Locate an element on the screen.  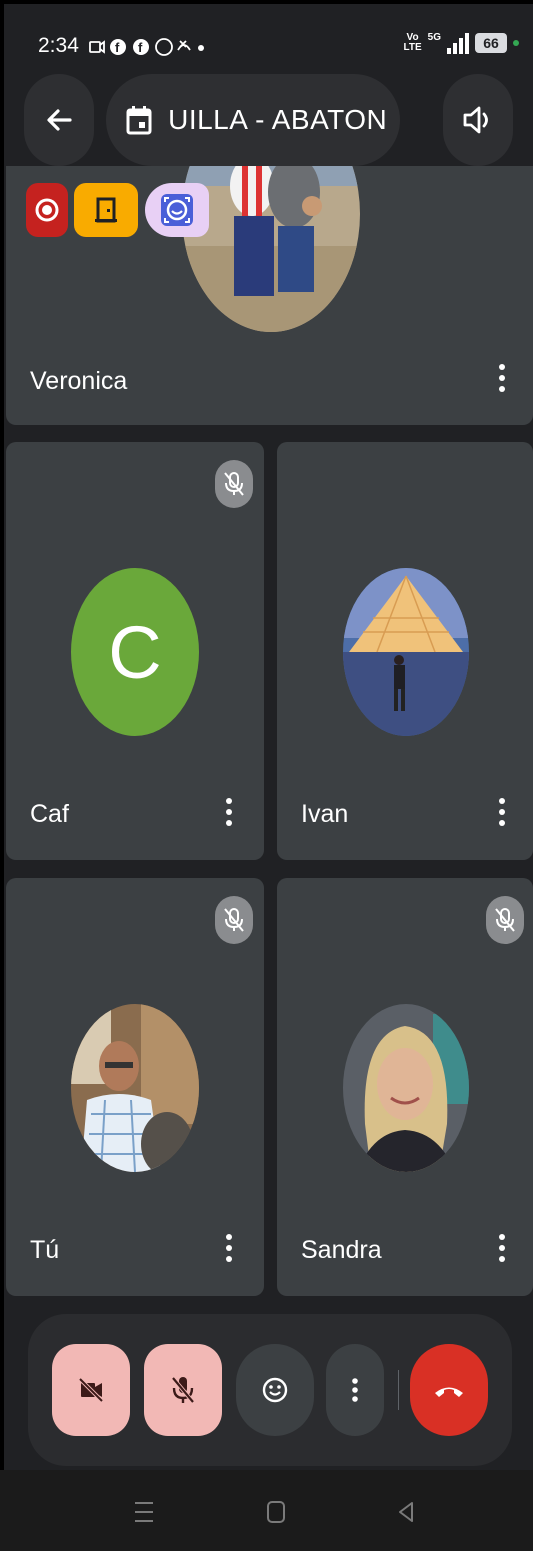
meeting-title-pill: UILLA - ABATON is located at coordinates (253, 120).